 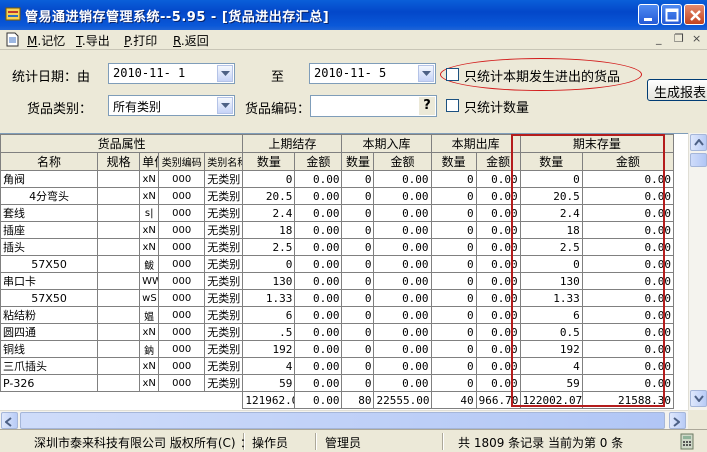 What do you see at coordinates (269, 281) in the screenshot?
I see `table-cell: 130` at bounding box center [269, 281].